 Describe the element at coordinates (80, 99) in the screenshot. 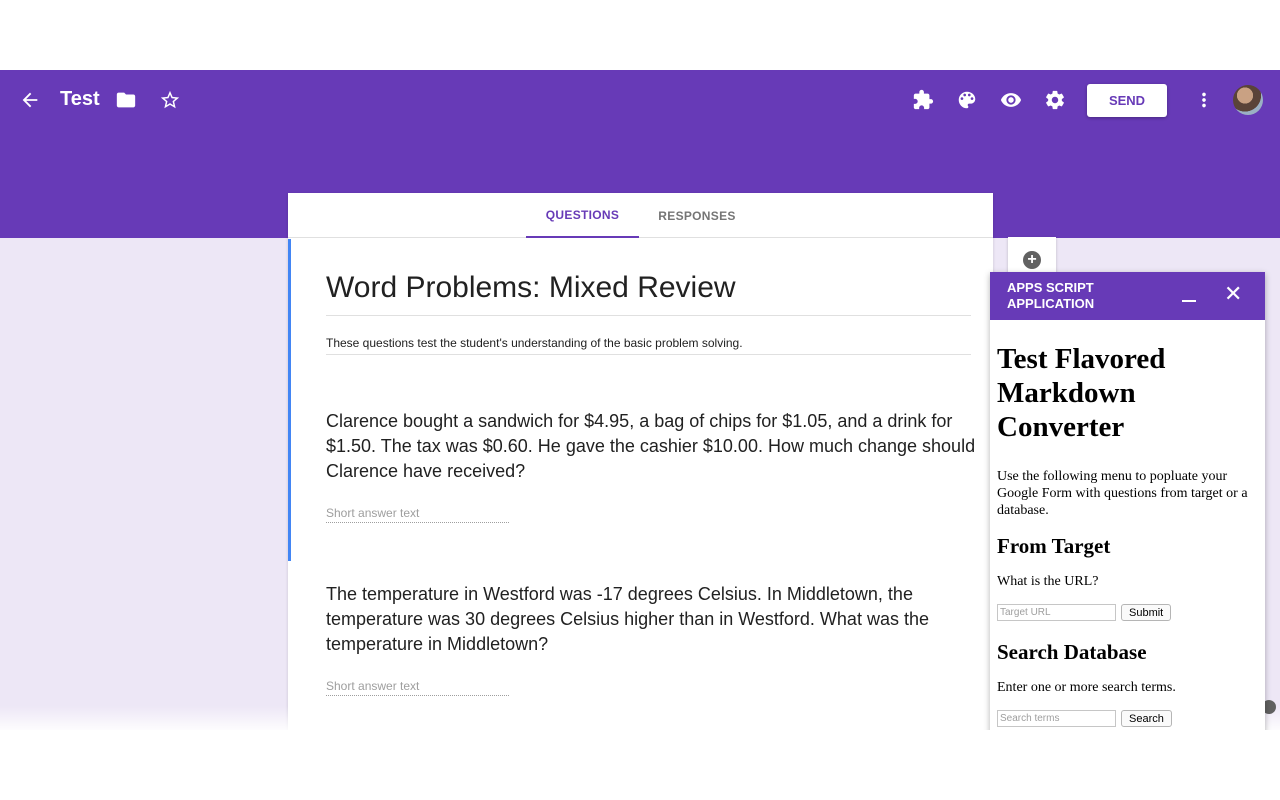

I see `document-title: Test` at that location.